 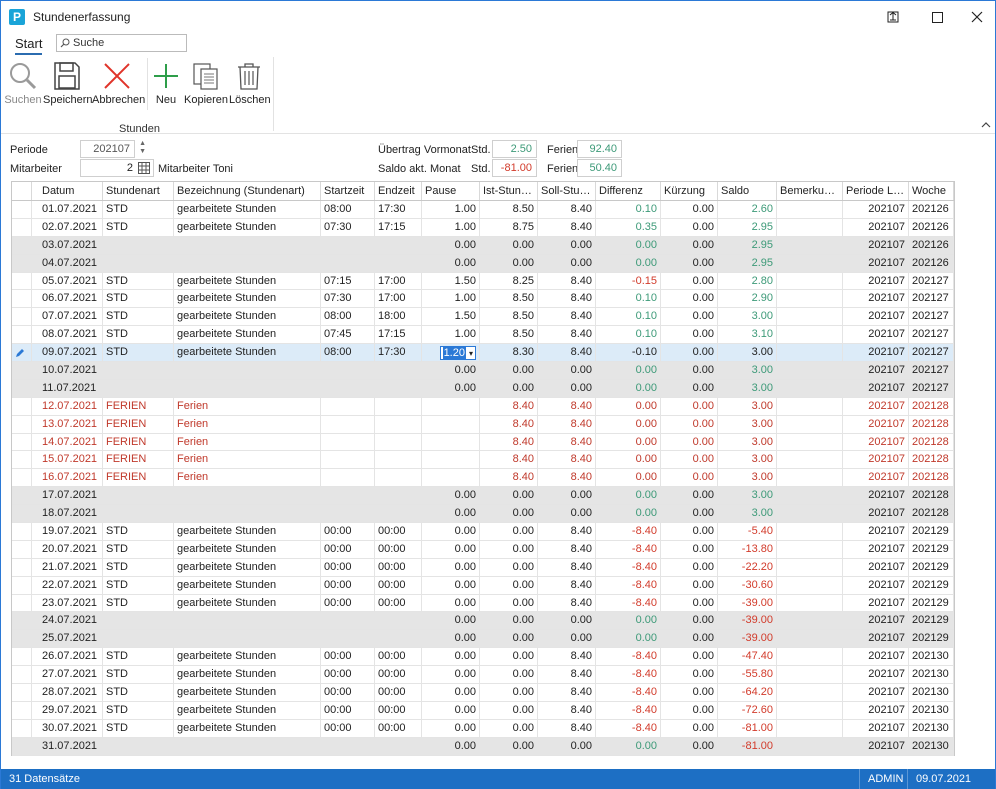 What do you see at coordinates (931, 281) in the screenshot?
I see `cell-woche: 202127` at bounding box center [931, 281].